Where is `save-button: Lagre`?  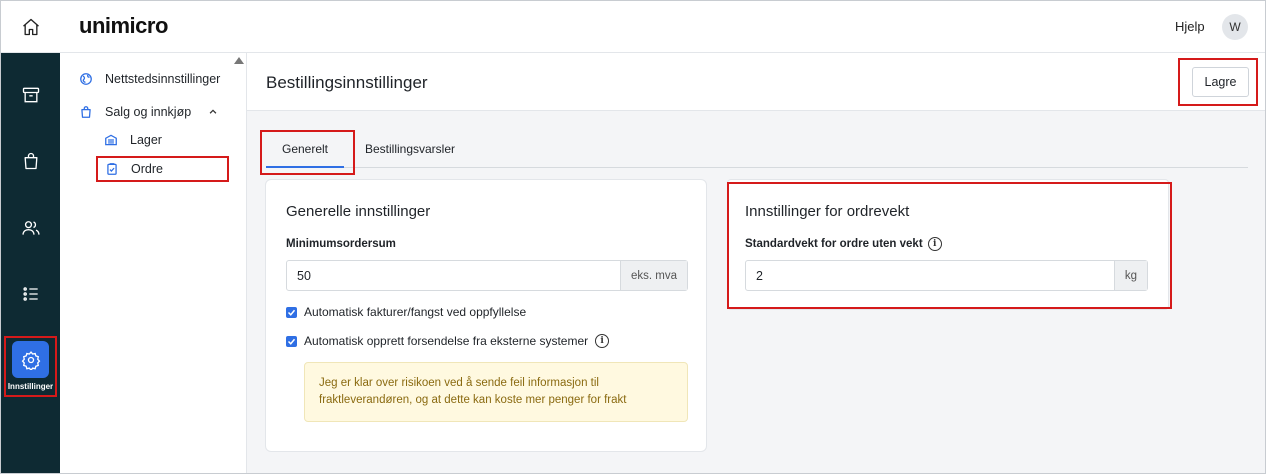 save-button: Lagre is located at coordinates (1220, 82).